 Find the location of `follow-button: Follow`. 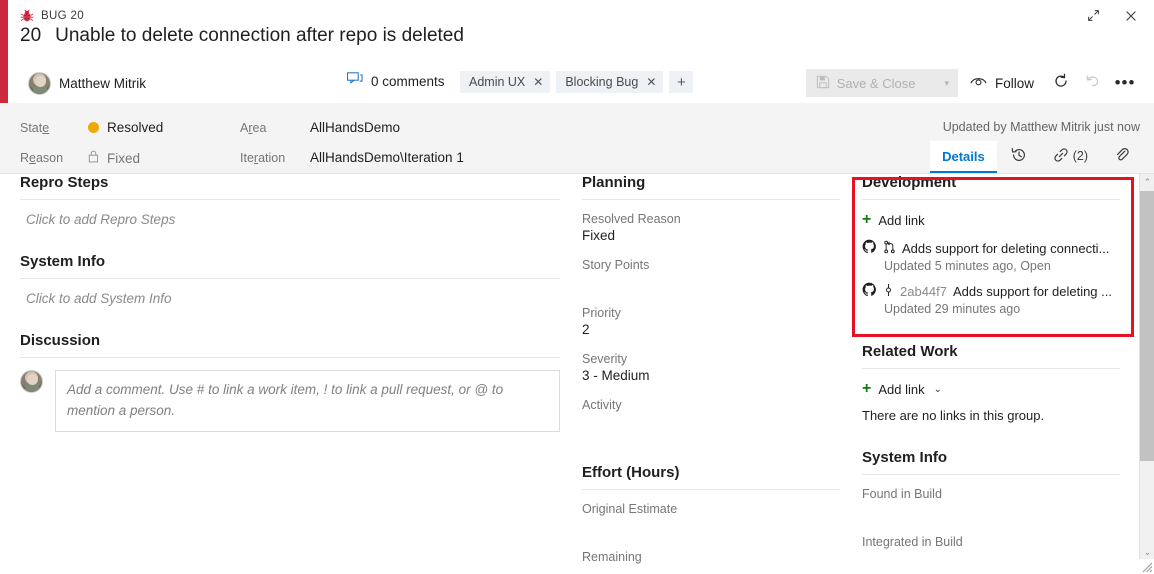

follow-button: Follow is located at coordinates (1002, 83).